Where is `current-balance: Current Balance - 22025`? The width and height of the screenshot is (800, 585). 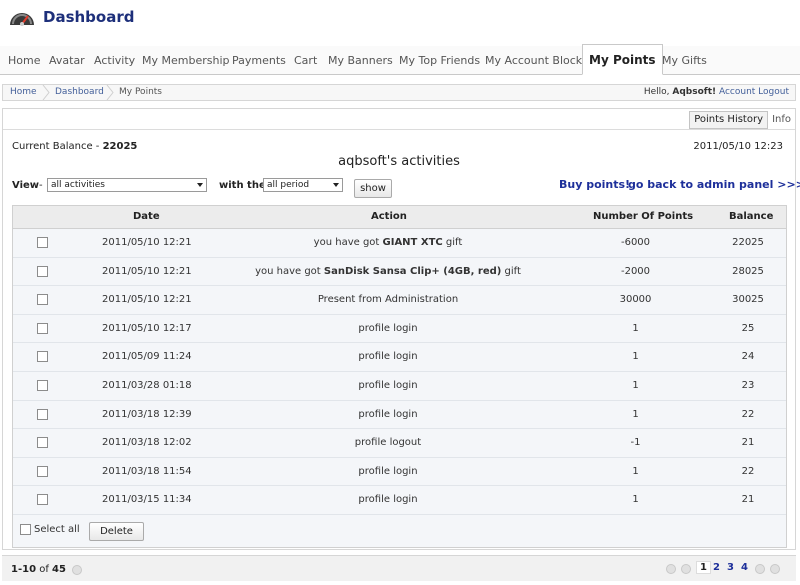
current-balance: Current Balance - 22025 is located at coordinates (74, 146).